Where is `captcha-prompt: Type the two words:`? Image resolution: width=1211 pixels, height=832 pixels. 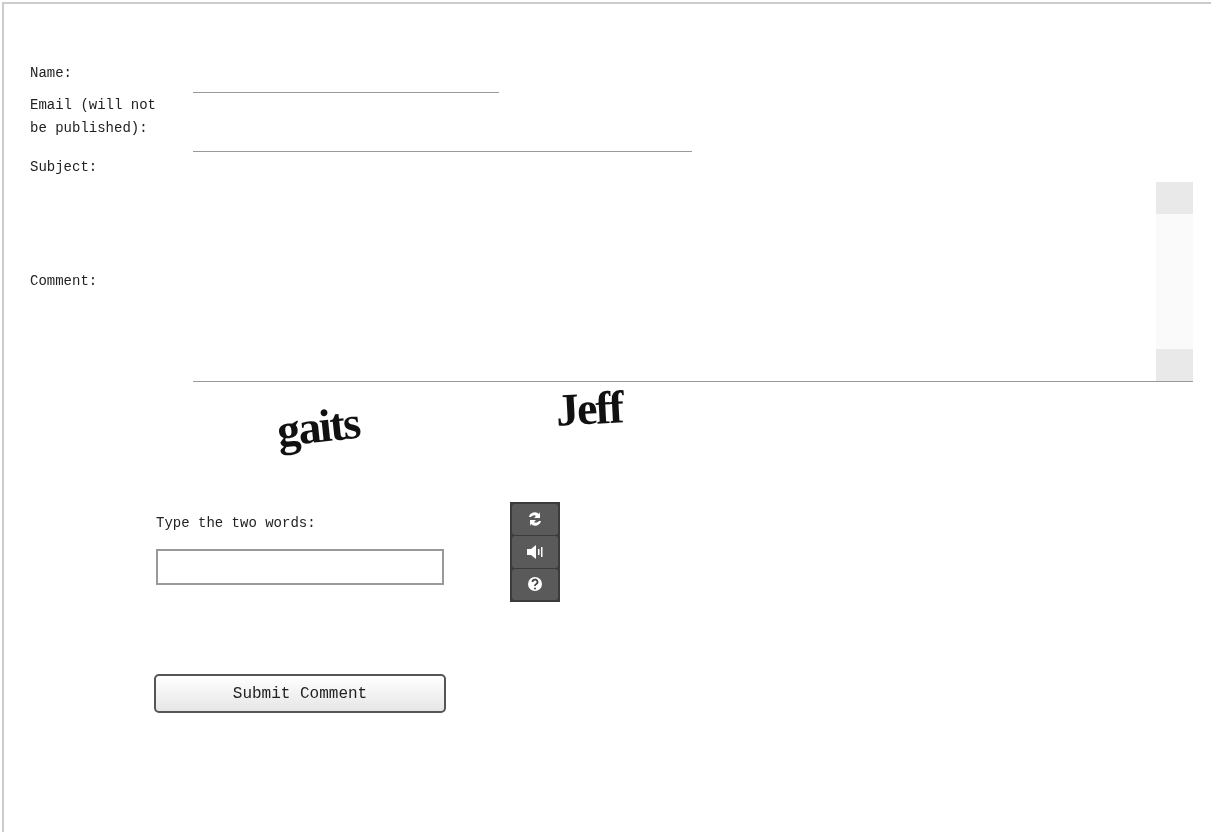
captcha-prompt: Type the two words: is located at coordinates (236, 523).